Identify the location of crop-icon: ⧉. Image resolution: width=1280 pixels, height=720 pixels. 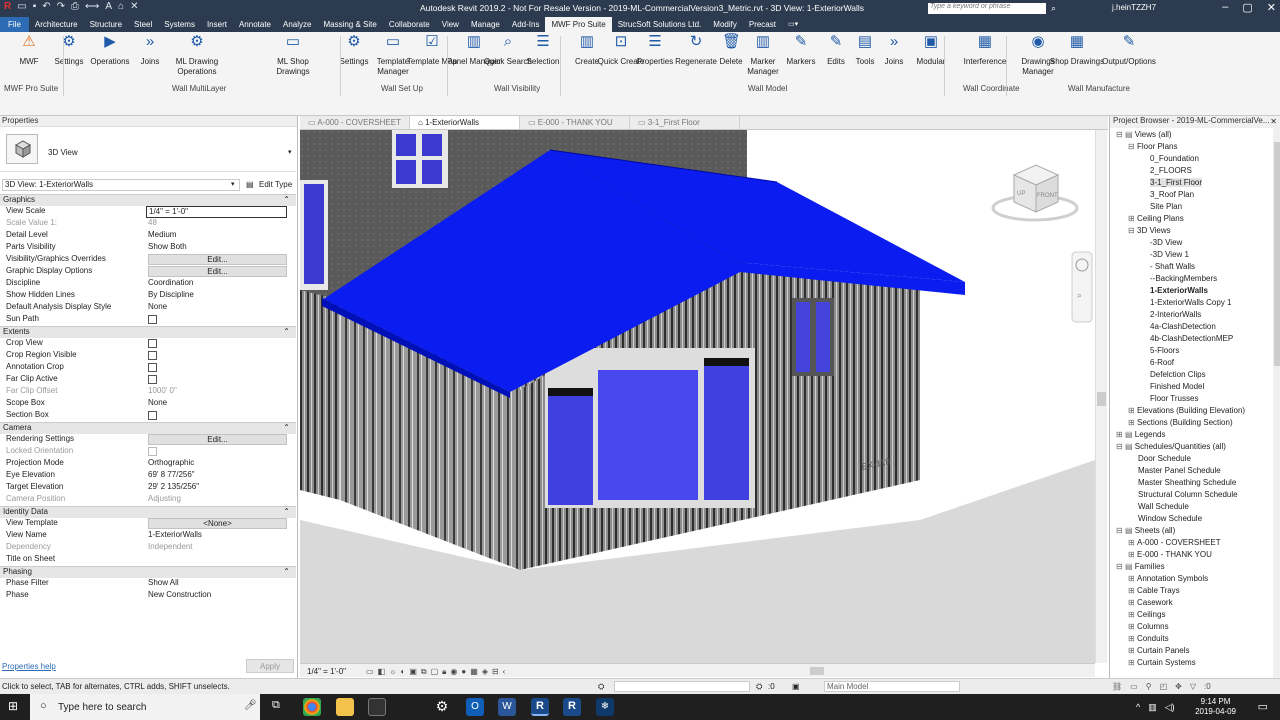
(424, 672).